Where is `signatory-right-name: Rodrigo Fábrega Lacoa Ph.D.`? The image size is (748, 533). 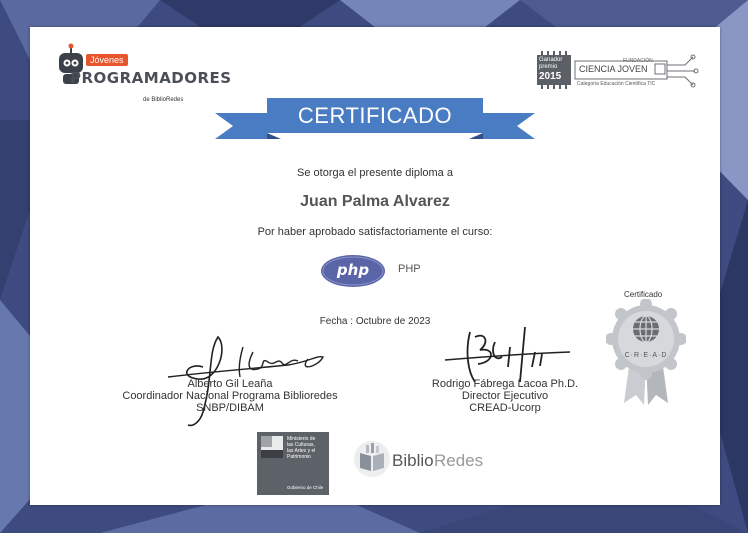 signatory-right-name: Rodrigo Fábrega Lacoa Ph.D. is located at coordinates (505, 384).